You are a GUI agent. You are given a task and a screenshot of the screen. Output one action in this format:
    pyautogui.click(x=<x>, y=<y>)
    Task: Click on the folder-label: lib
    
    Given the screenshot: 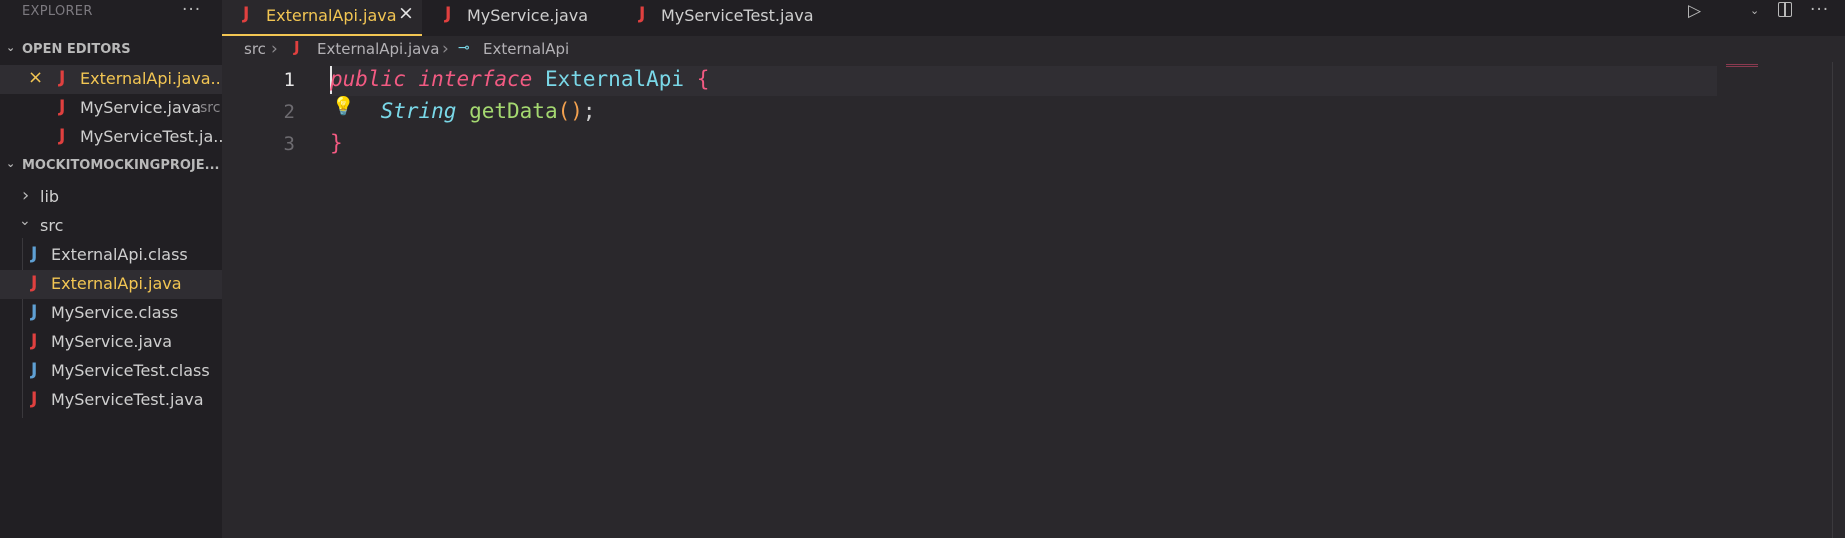 What is the action you would take?
    pyautogui.click(x=50, y=196)
    